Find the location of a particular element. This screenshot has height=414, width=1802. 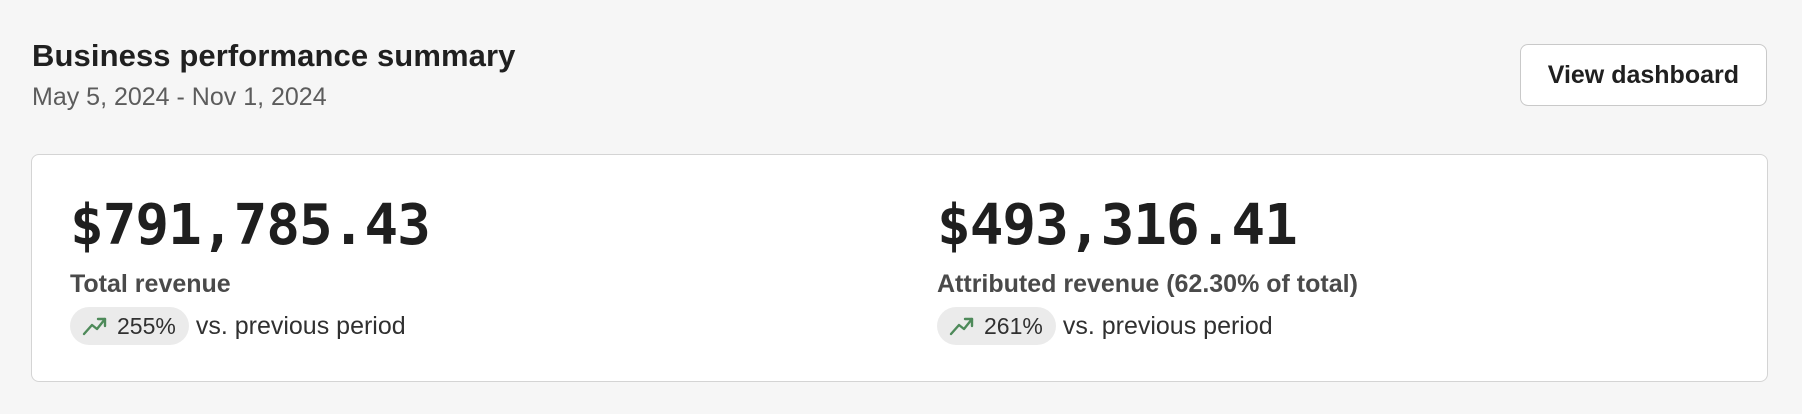

date-range: May 5, 2024 - Nov 1, 2024 is located at coordinates (179, 97).